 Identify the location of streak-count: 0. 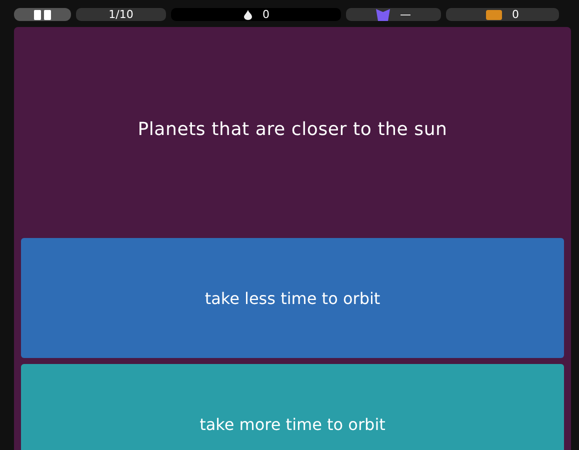
(266, 14).